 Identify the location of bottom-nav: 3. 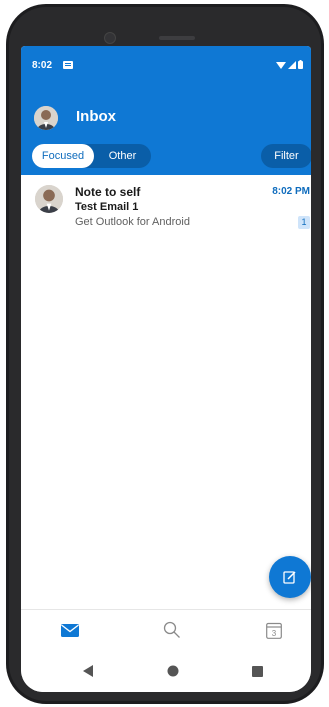
(166, 629).